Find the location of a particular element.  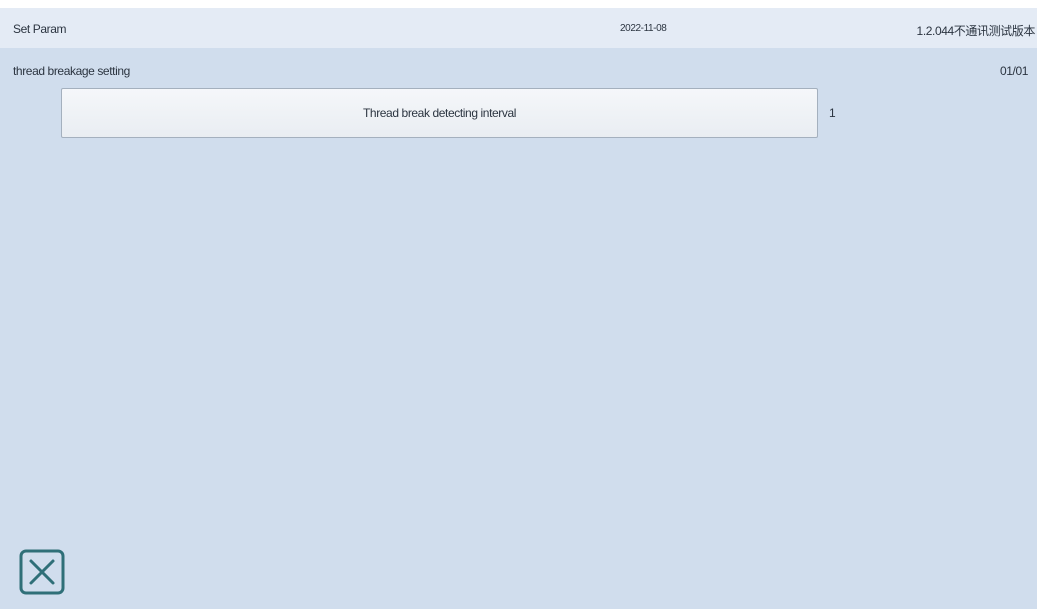

param-row: Thread break detecting interval 1 is located at coordinates (461, 113).